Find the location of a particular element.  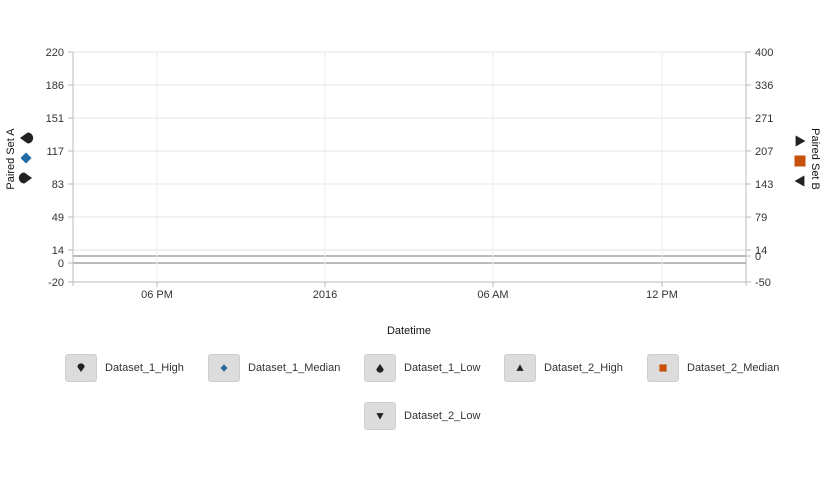

left-axis-title: Paired Set A is located at coordinates (11, 159).